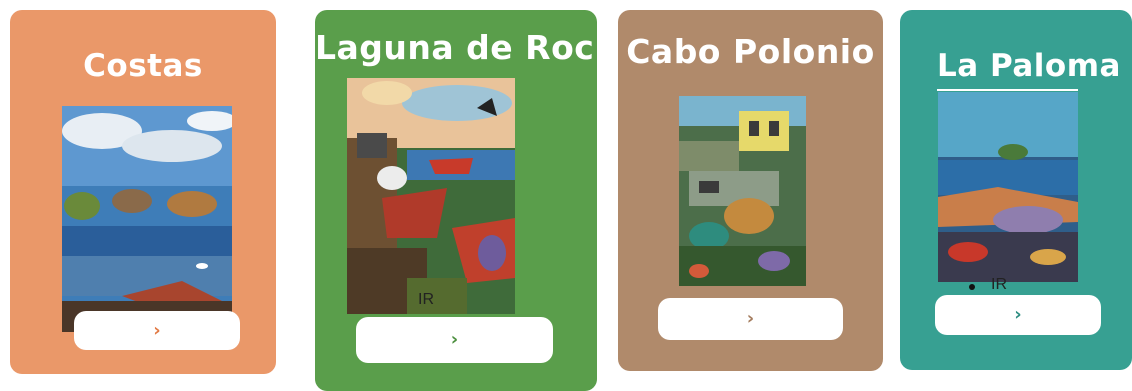  Describe the element at coordinates (143, 66) in the screenshot. I see `card-title: Costas` at that location.